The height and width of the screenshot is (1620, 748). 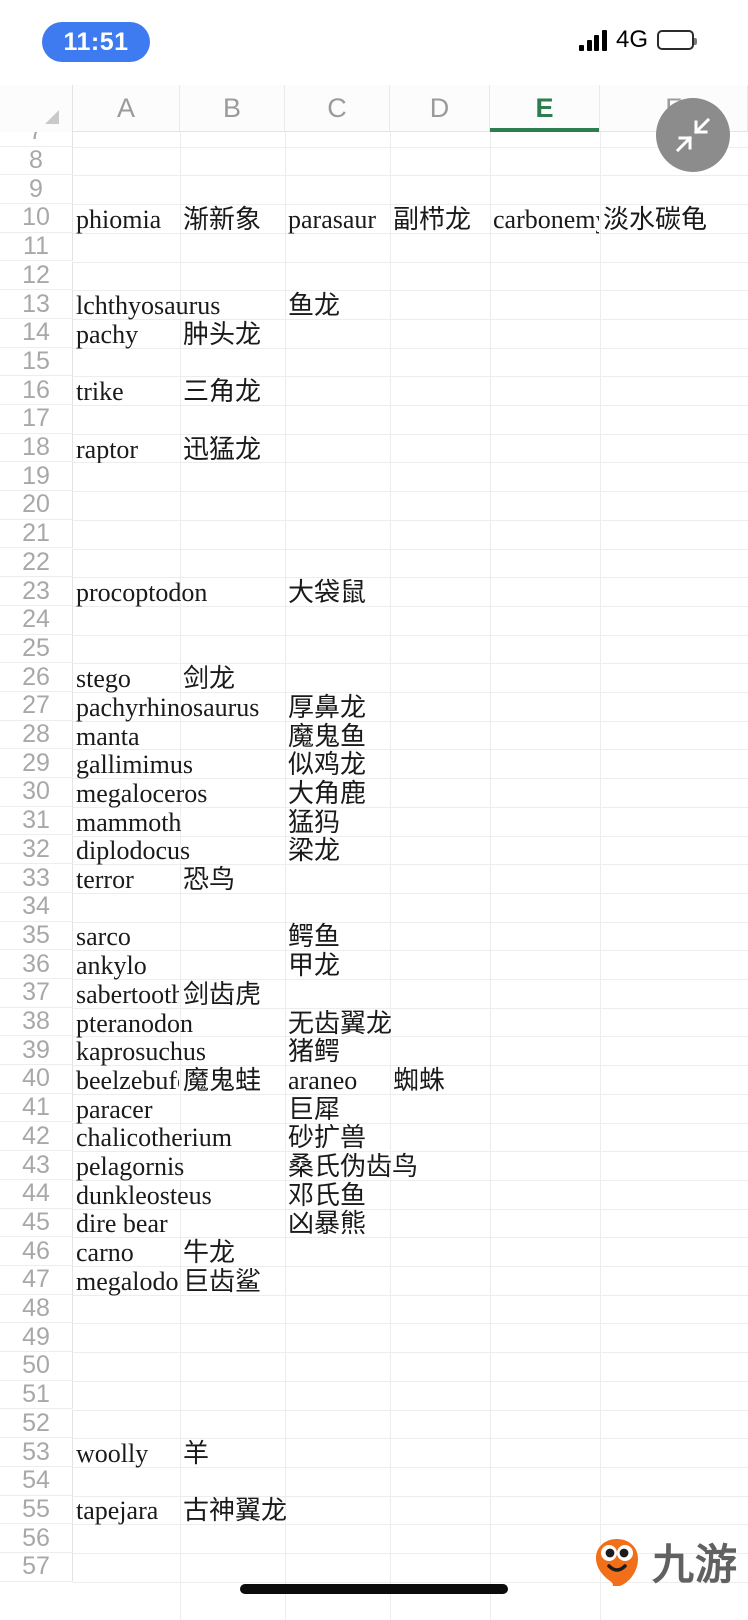 What do you see at coordinates (36, 108) in the screenshot?
I see `select-all-corner` at bounding box center [36, 108].